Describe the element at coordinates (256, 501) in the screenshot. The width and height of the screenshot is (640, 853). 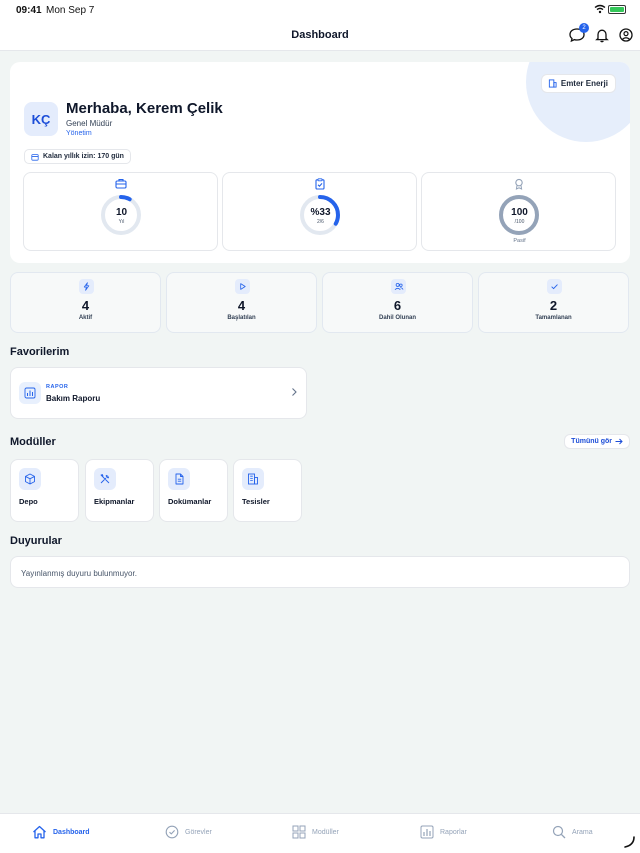
I see `module-label: Tesisler` at that location.